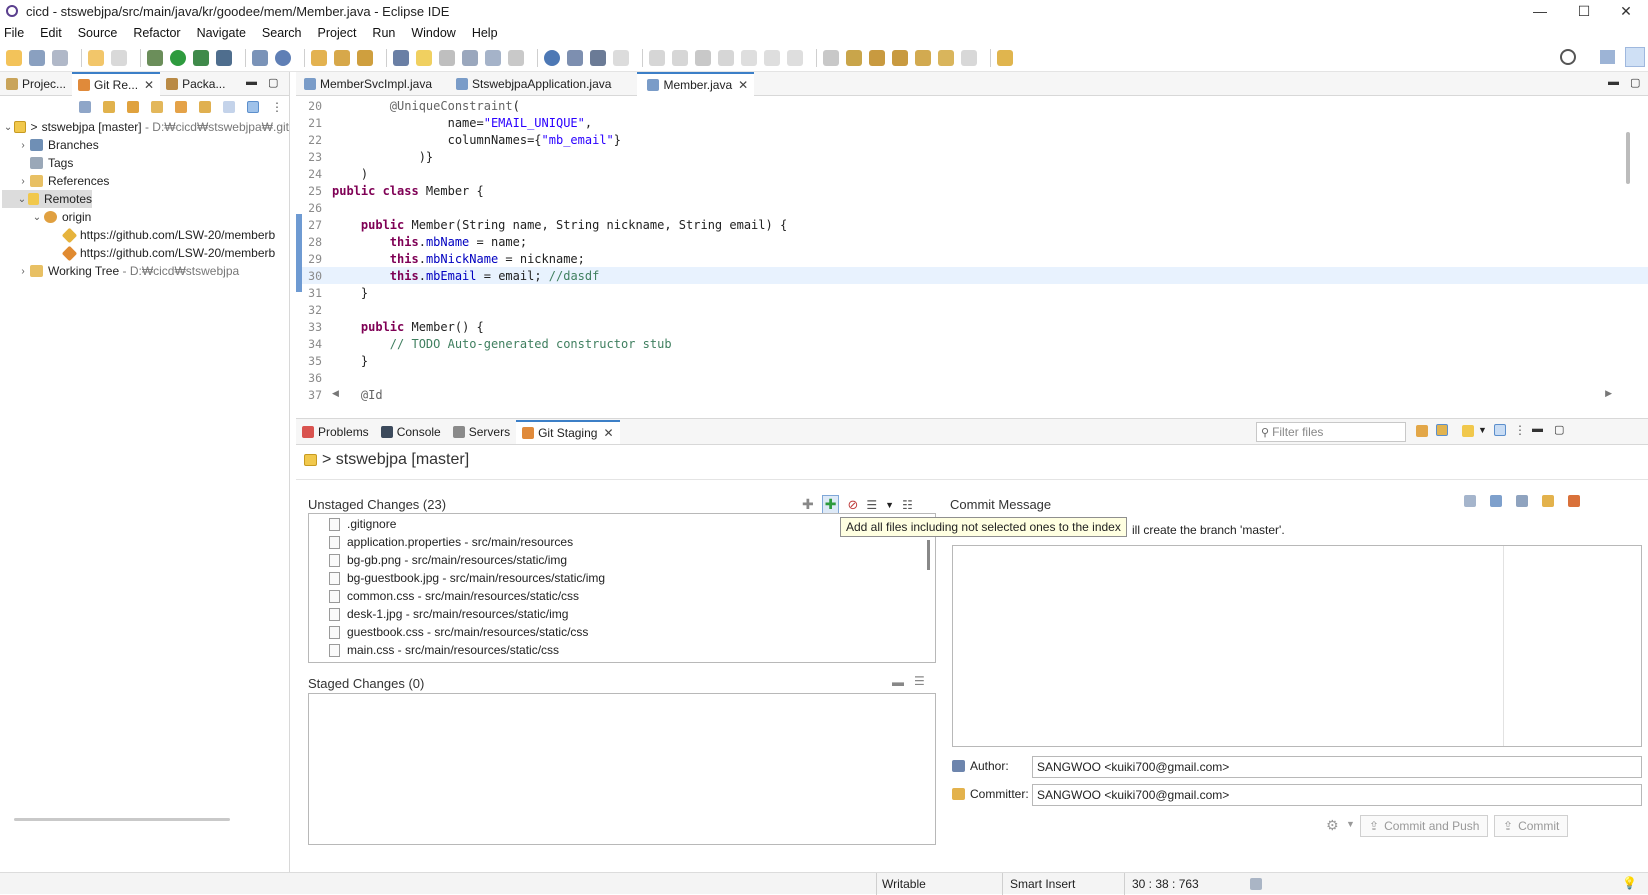 This screenshot has width=1648, height=895. Describe the element at coordinates (772, 57) in the screenshot. I see `step-over-icon` at that location.